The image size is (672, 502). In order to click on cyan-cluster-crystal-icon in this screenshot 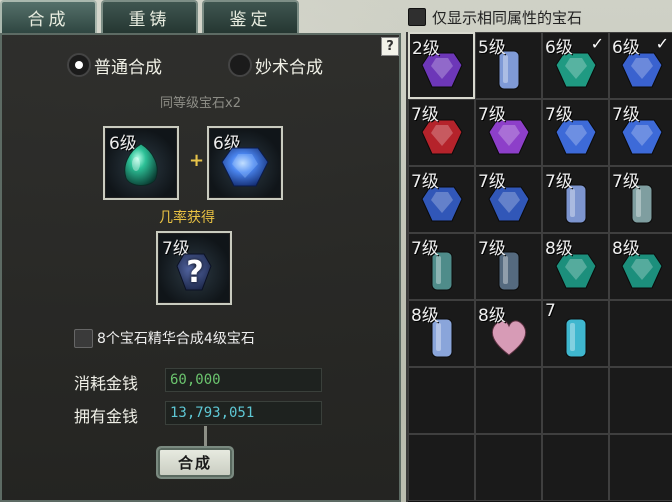, I will do `click(576, 337)`.